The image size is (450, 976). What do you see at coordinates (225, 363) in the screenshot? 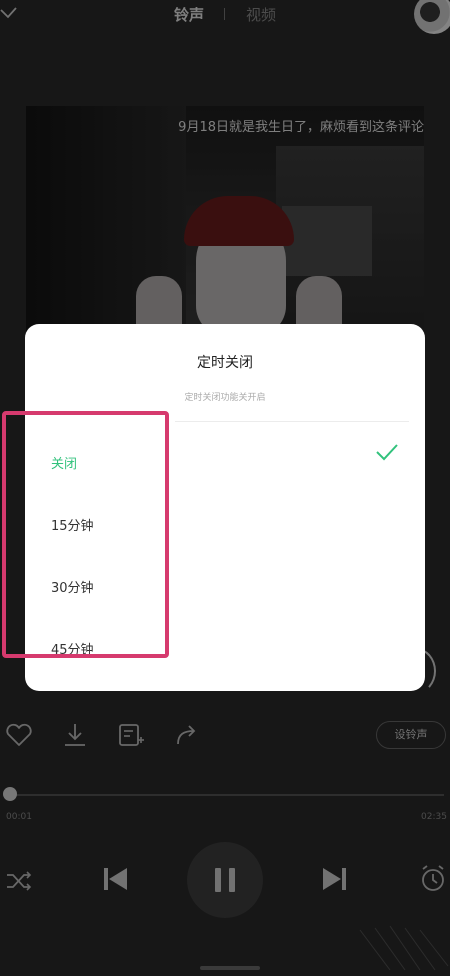
I see `dialog-title: 定时关闭` at bounding box center [225, 363].